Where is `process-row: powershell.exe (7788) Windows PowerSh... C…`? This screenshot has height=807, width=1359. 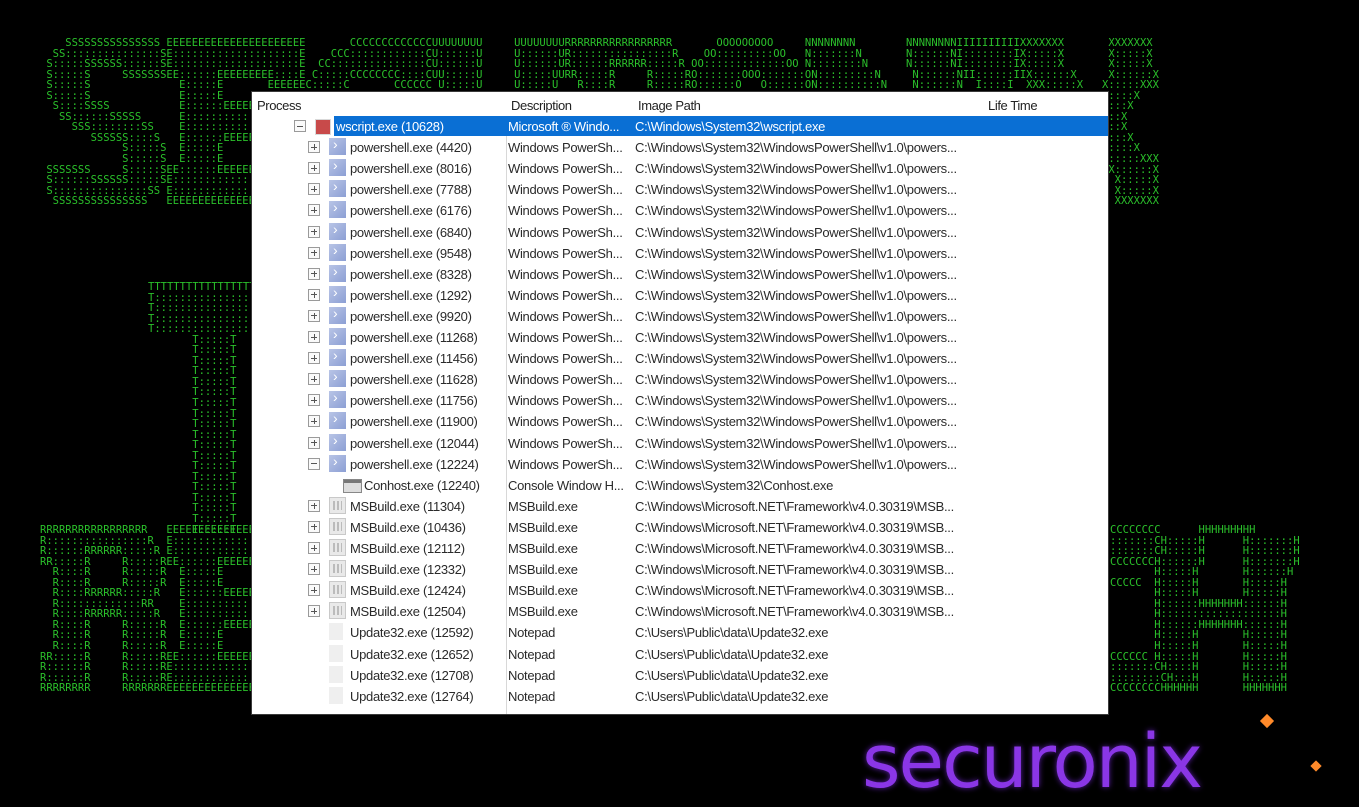
process-row: powershell.exe (7788) Windows PowerSh... C… is located at coordinates (680, 189).